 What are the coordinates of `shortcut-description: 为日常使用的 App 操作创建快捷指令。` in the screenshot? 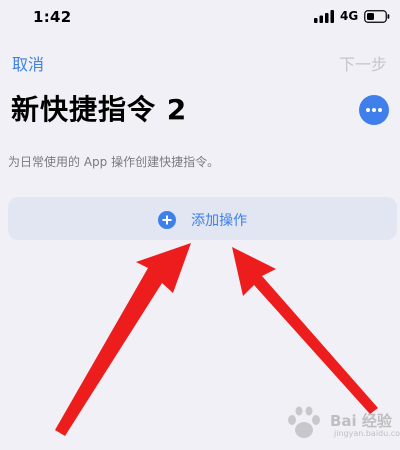 It's located at (114, 162).